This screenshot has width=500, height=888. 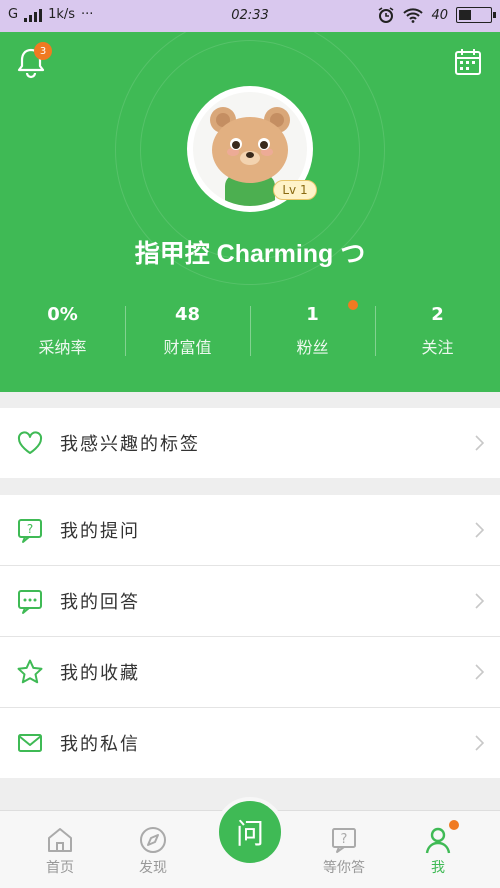 What do you see at coordinates (437, 314) in the screenshot?
I see `stat-value: 2` at bounding box center [437, 314].